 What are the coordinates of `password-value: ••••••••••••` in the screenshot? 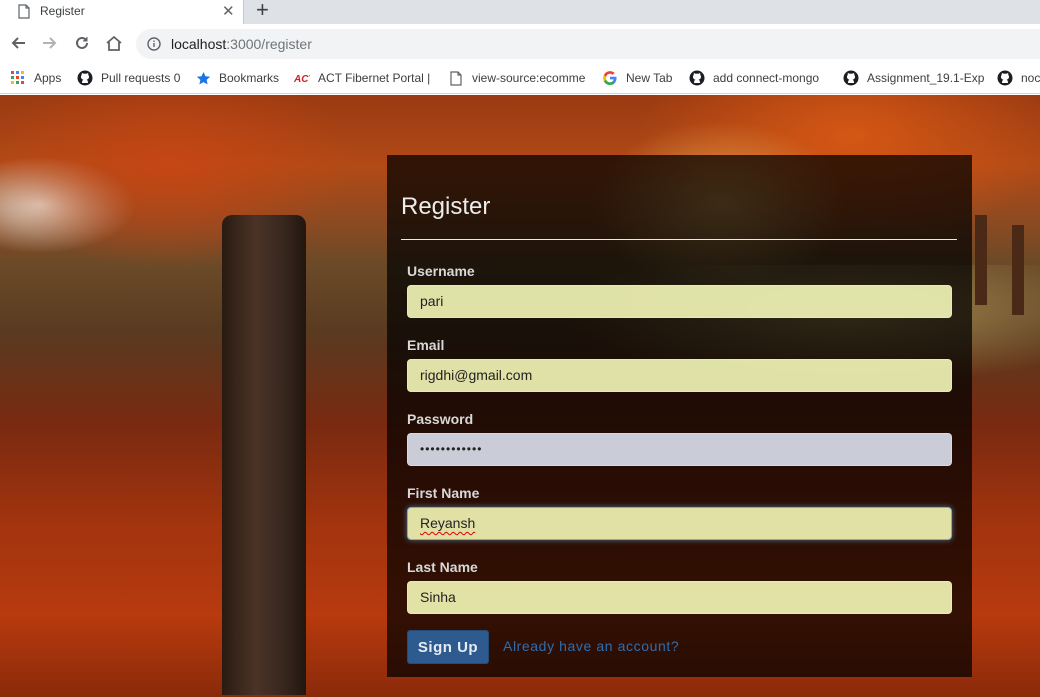 It's located at (451, 449).